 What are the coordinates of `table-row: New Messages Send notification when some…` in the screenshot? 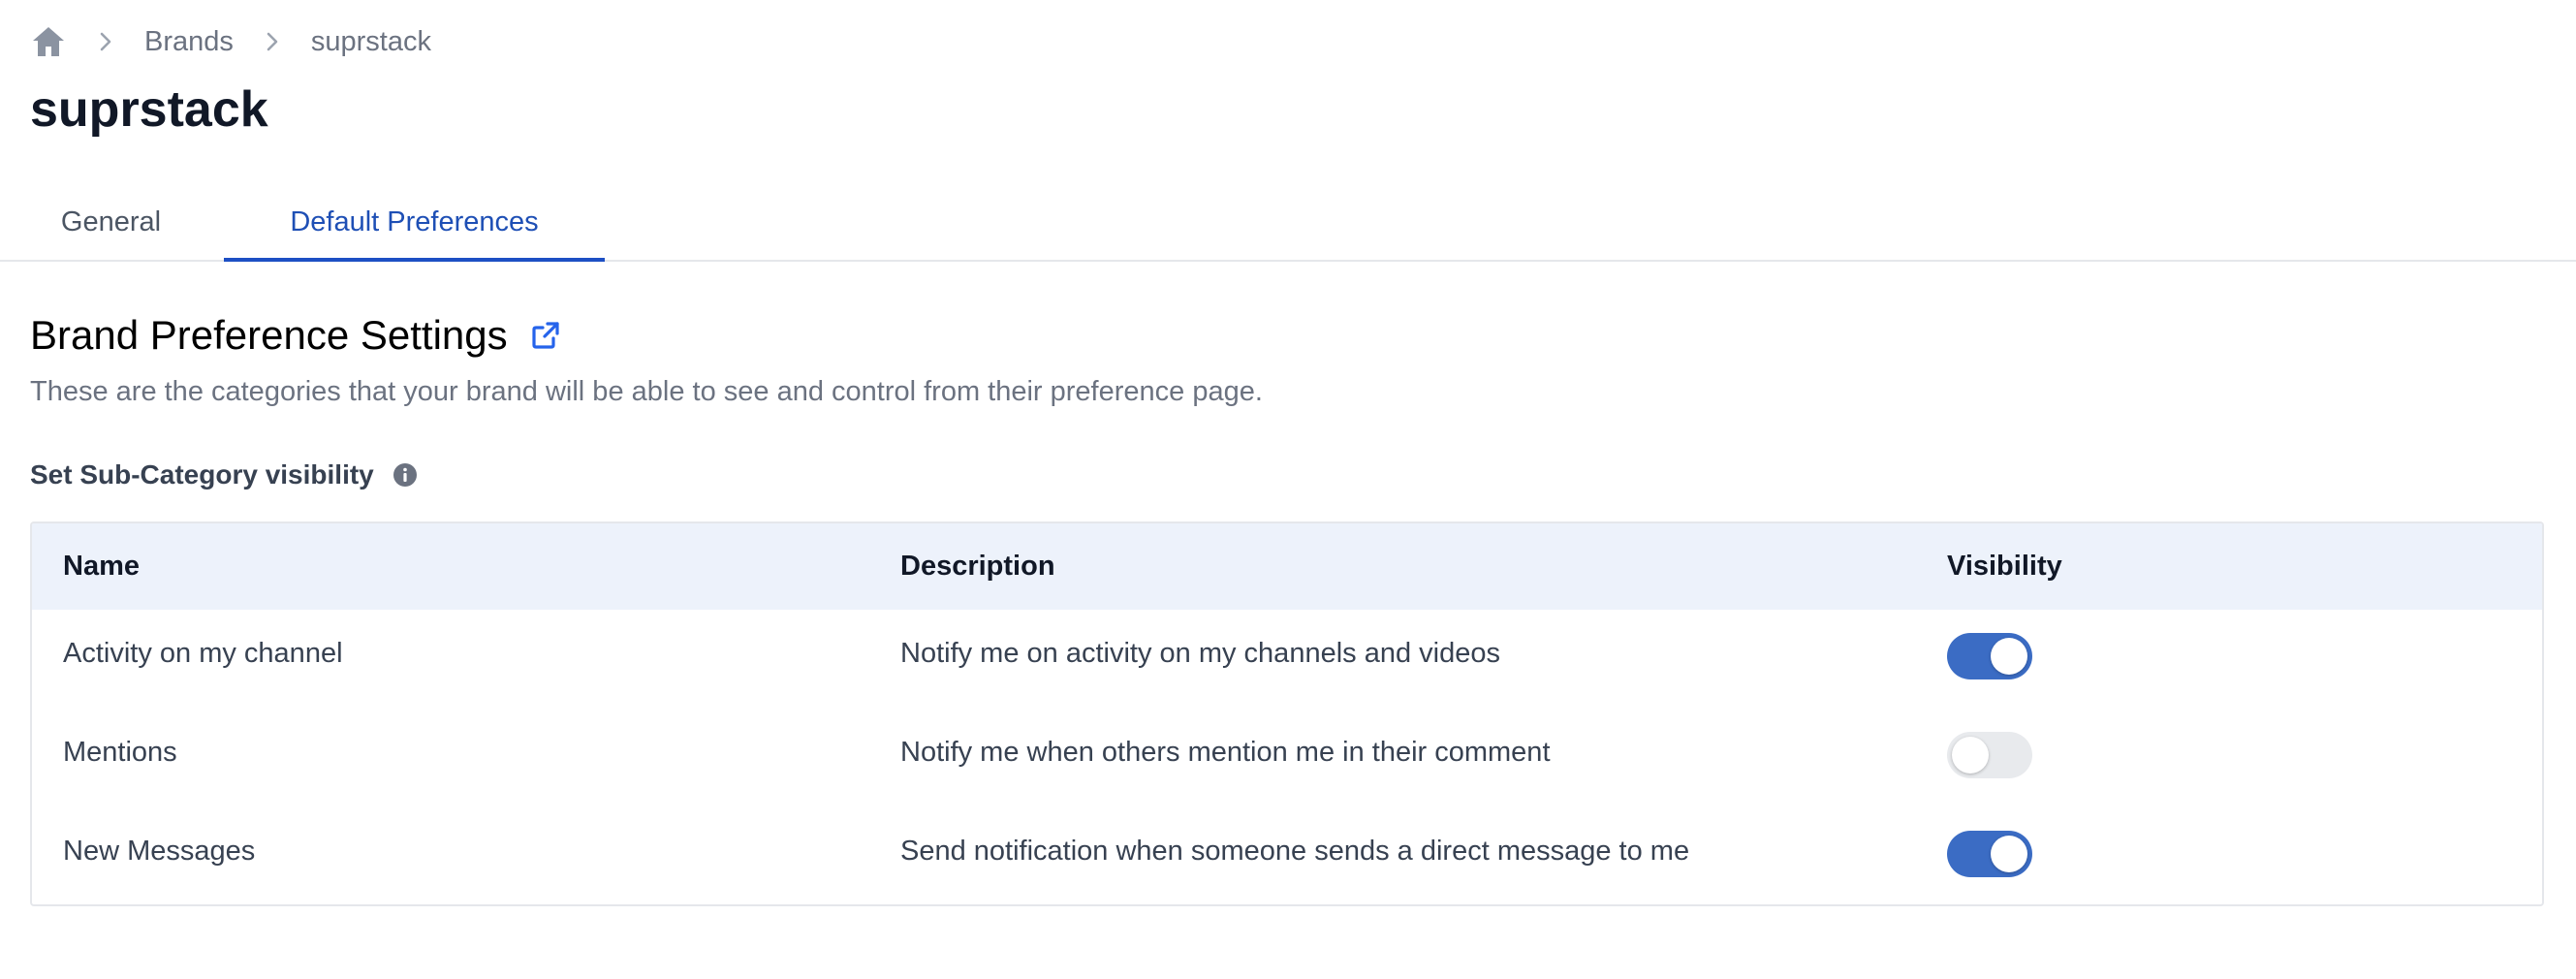 It's located at (1287, 855).